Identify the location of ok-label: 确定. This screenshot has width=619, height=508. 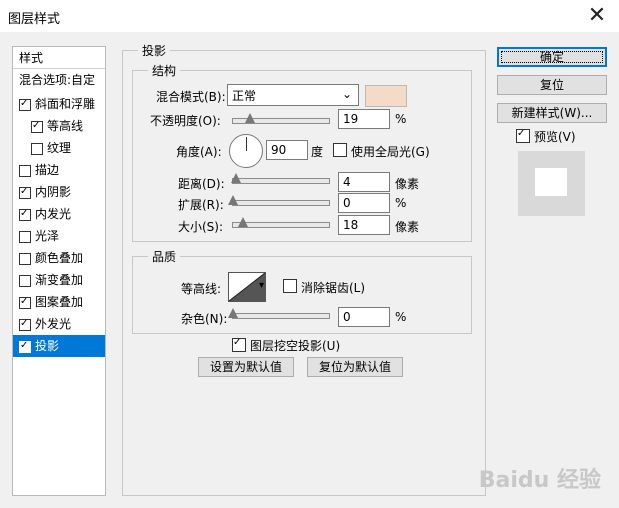
(551, 57).